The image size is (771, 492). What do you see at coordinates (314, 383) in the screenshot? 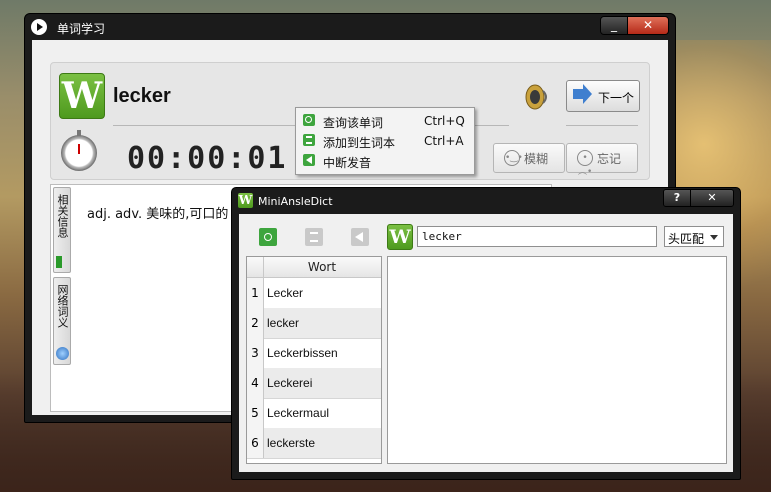
I see `list-item: 4 Leckerei` at bounding box center [314, 383].